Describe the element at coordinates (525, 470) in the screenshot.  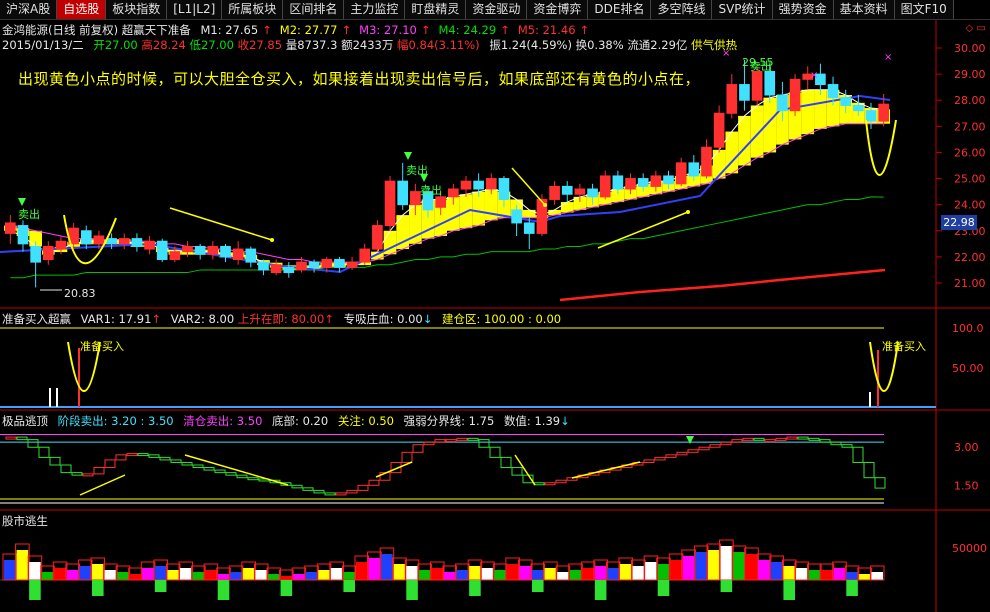
I see `trend-arrow` at that location.